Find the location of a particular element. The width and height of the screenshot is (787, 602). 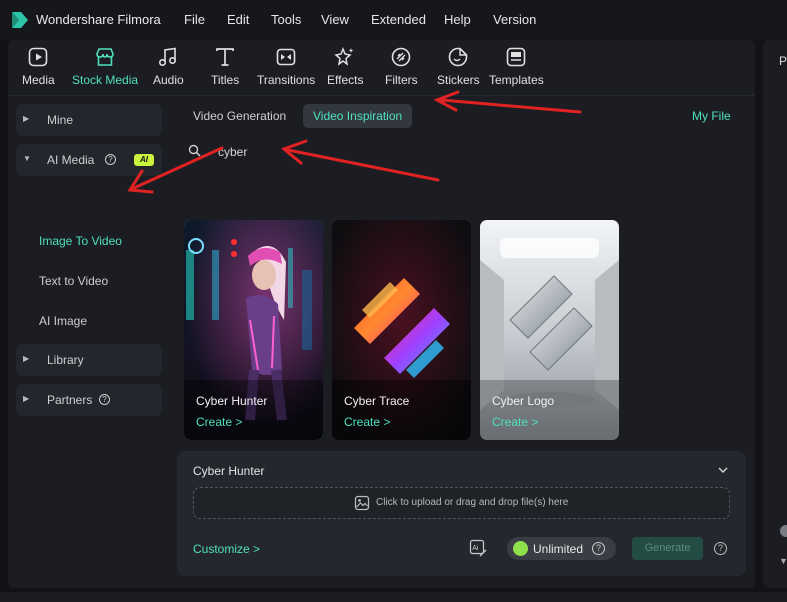

effects-icon is located at coordinates (344, 56).